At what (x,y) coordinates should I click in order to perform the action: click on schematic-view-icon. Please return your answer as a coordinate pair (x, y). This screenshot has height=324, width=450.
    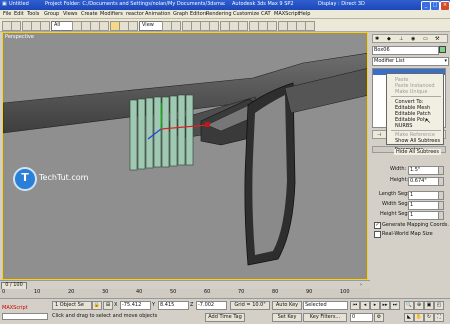
    Looking at the image, I should click on (272, 26).